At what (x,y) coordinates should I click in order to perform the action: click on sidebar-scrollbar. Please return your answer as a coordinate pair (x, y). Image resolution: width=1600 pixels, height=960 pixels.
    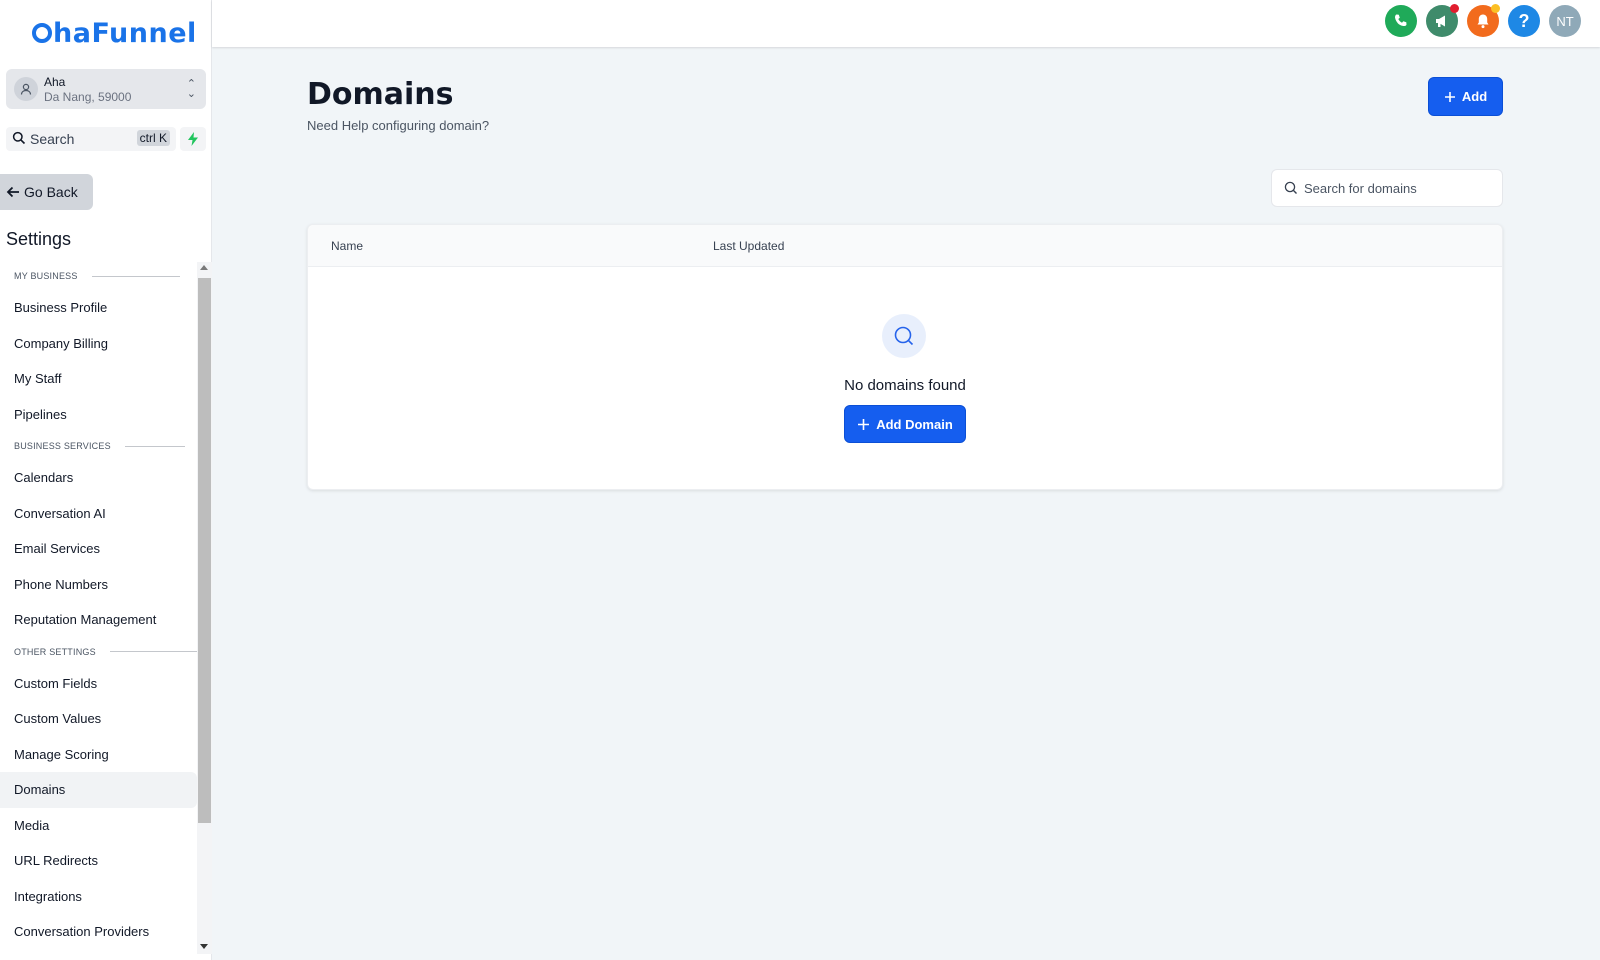
    Looking at the image, I should click on (204, 608).